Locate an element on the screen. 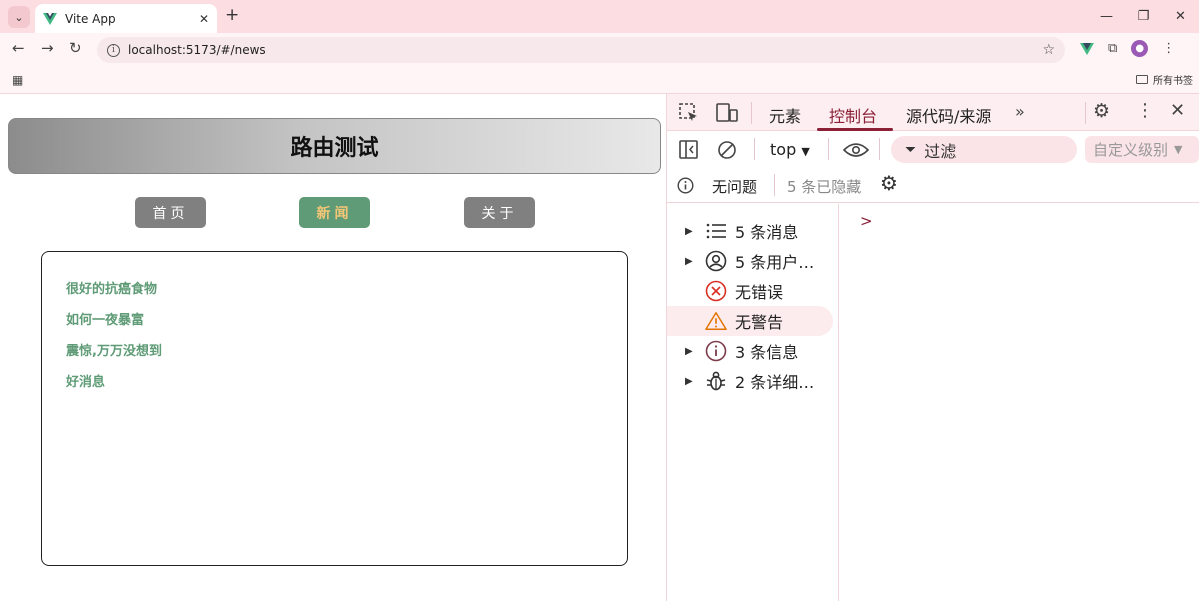 This screenshot has width=1199, height=601. tab-elements: 元素 is located at coordinates (785, 115).